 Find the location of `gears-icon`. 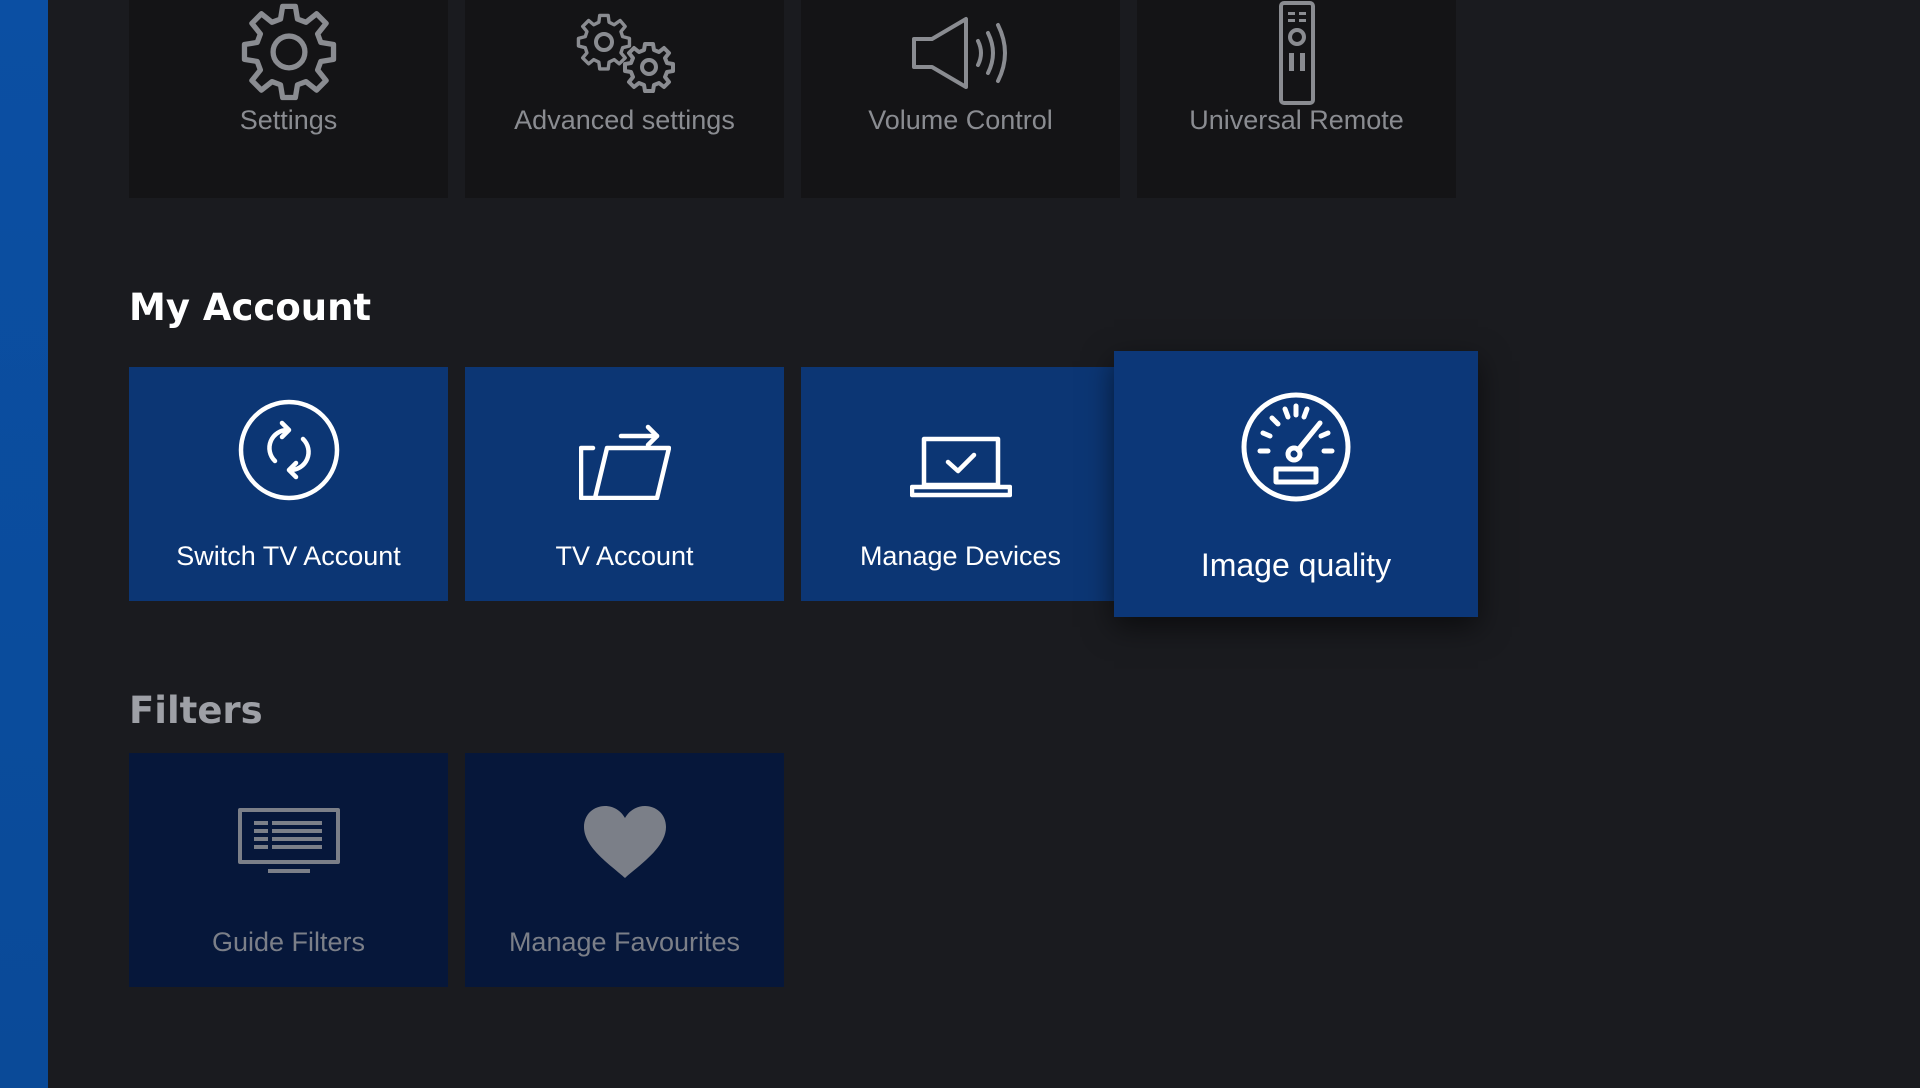

gears-icon is located at coordinates (624, 52).